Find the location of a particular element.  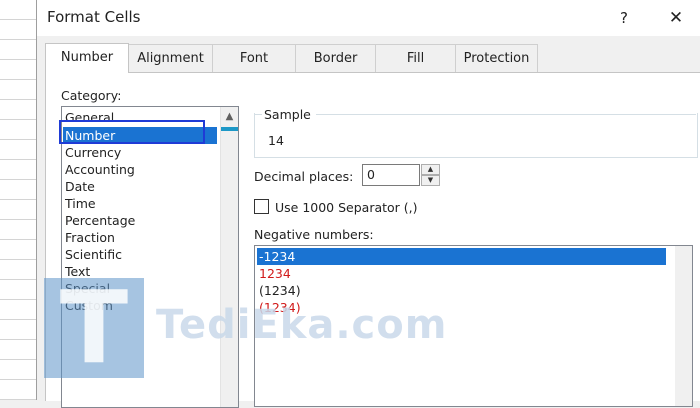

category-item-text: Text is located at coordinates (77, 271).